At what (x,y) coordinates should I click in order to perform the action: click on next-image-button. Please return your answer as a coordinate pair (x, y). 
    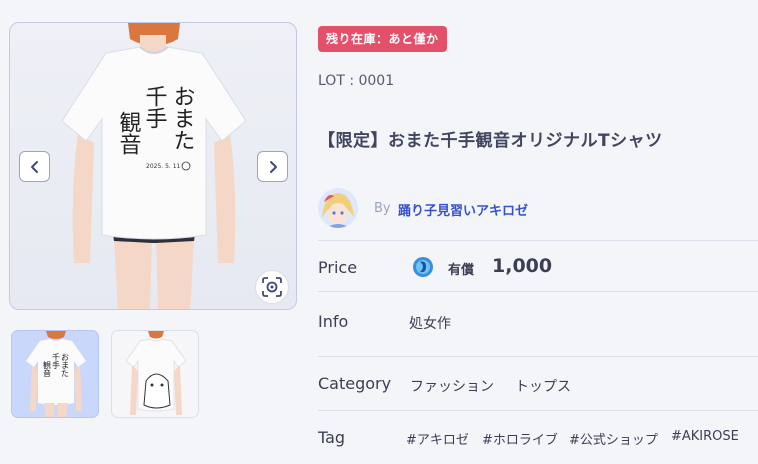
    Looking at the image, I should click on (272, 166).